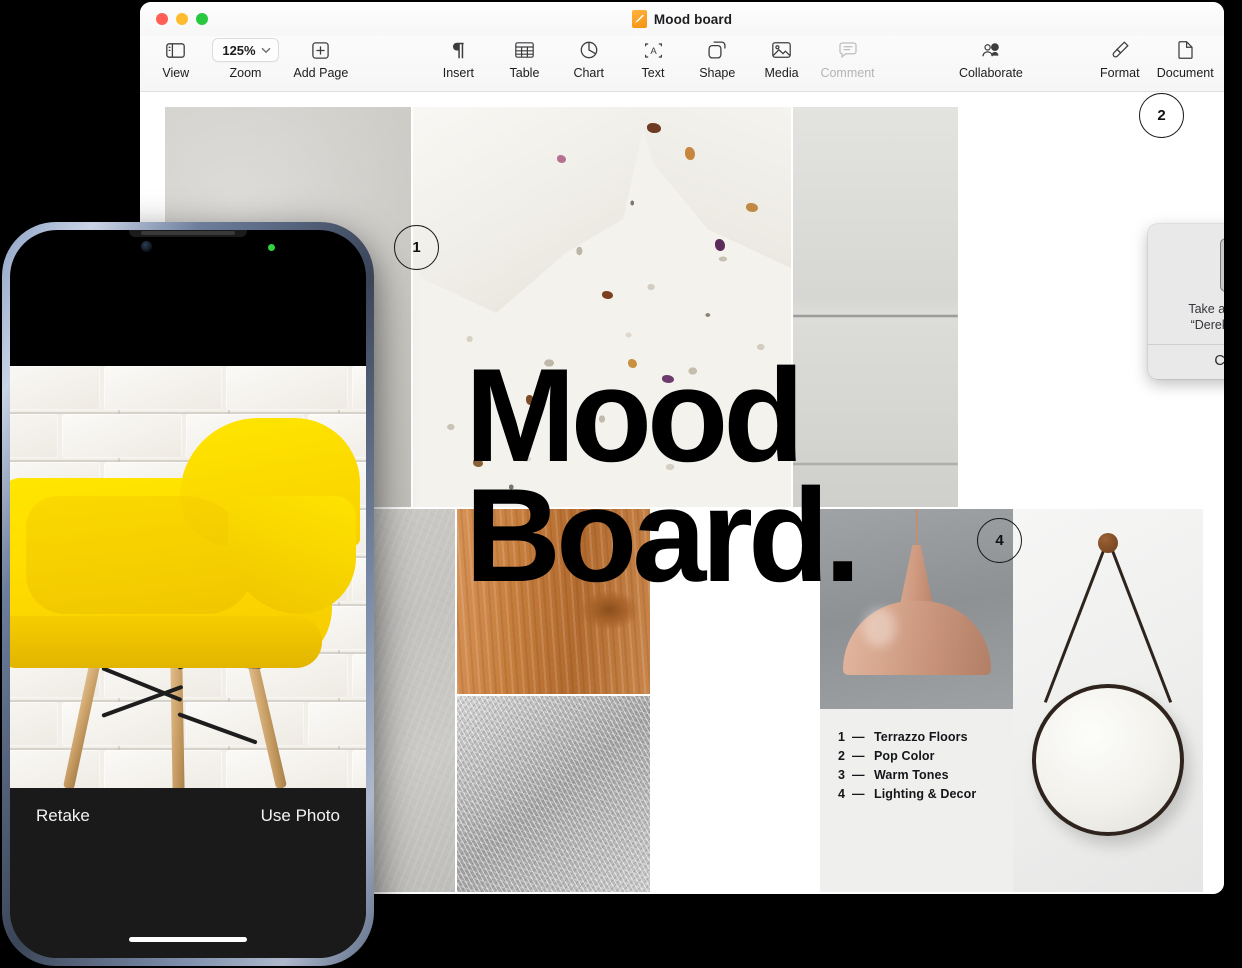 Image resolution: width=1242 pixels, height=968 pixels. What do you see at coordinates (266, 50) in the screenshot?
I see `chevron-down-icon` at bounding box center [266, 50].